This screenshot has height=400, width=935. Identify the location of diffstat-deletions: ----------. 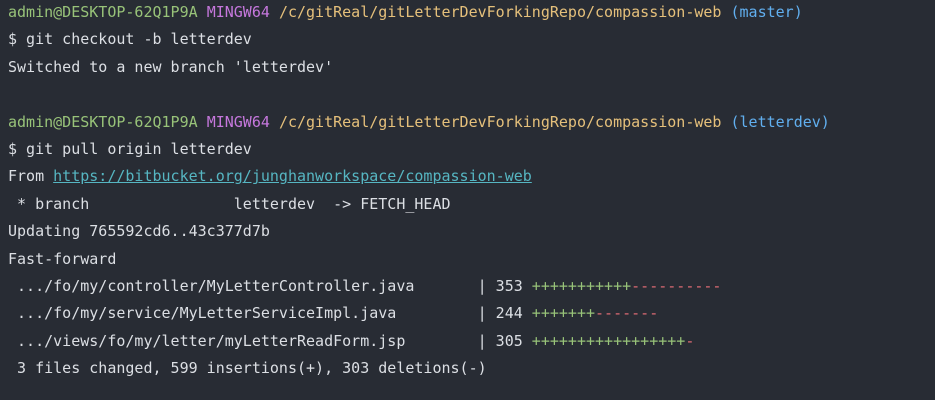
(676, 285).